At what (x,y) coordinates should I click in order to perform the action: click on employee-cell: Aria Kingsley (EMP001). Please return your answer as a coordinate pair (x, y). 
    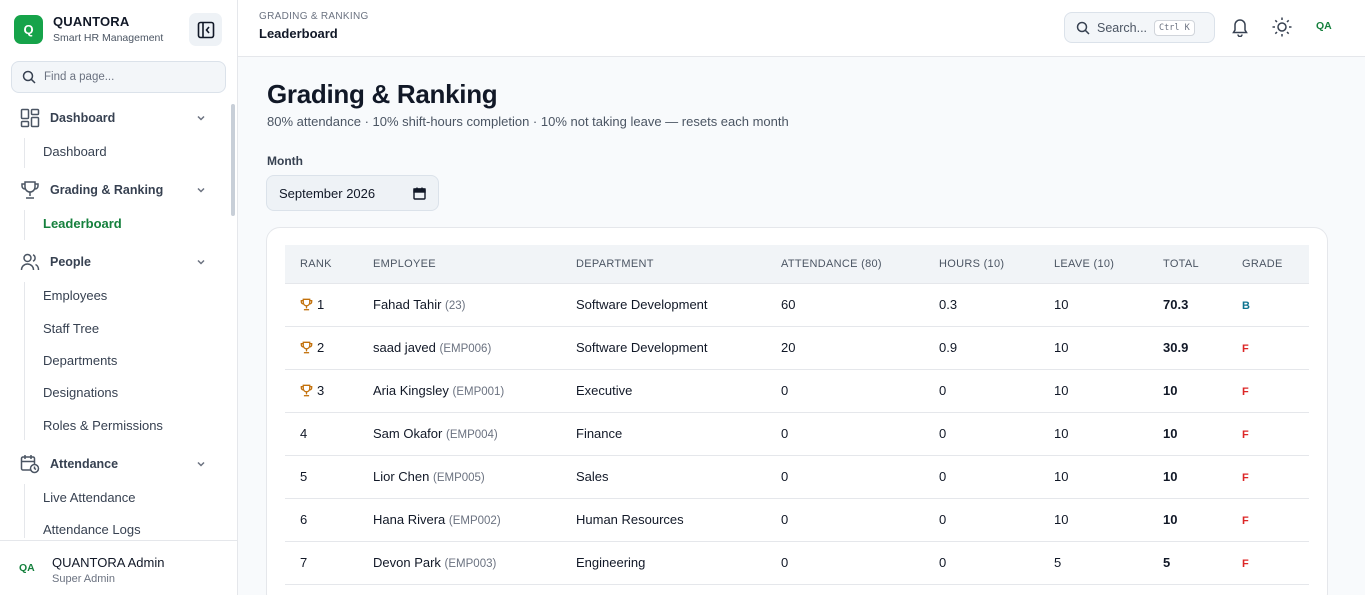
    Looking at the image, I should click on (459, 391).